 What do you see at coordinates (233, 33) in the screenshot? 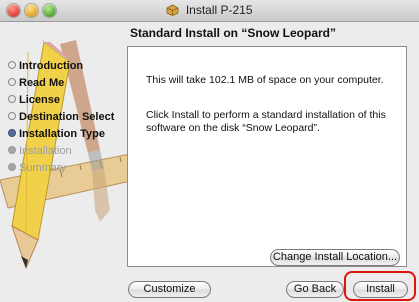
I see `page-title: Standard Install on “Snow Leopard”` at bounding box center [233, 33].